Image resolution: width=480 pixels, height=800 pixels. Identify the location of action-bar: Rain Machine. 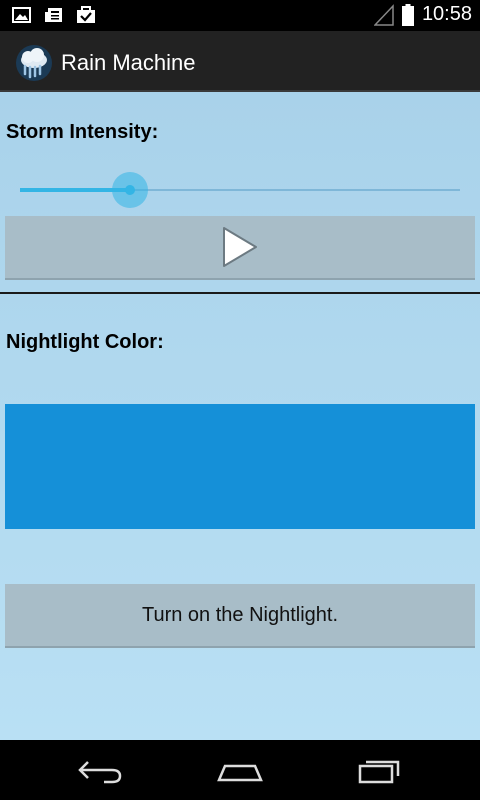
(240, 61).